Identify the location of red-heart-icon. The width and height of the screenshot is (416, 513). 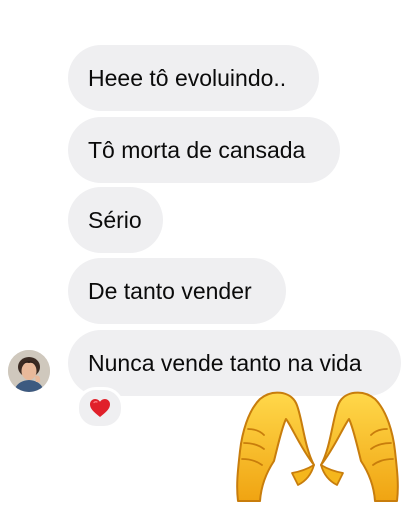
(100, 408).